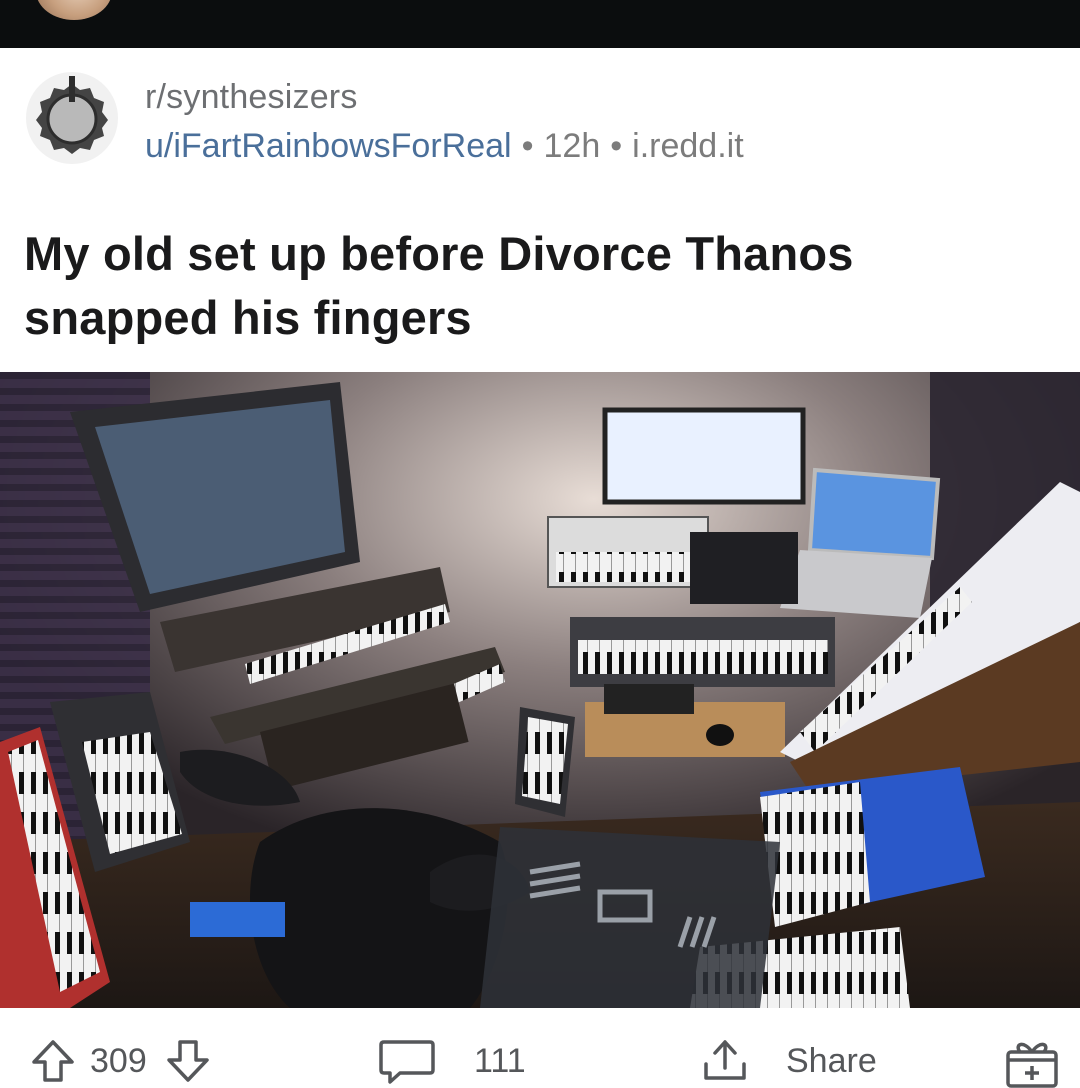  Describe the element at coordinates (831, 1060) in the screenshot. I see `share-label: Share` at that location.